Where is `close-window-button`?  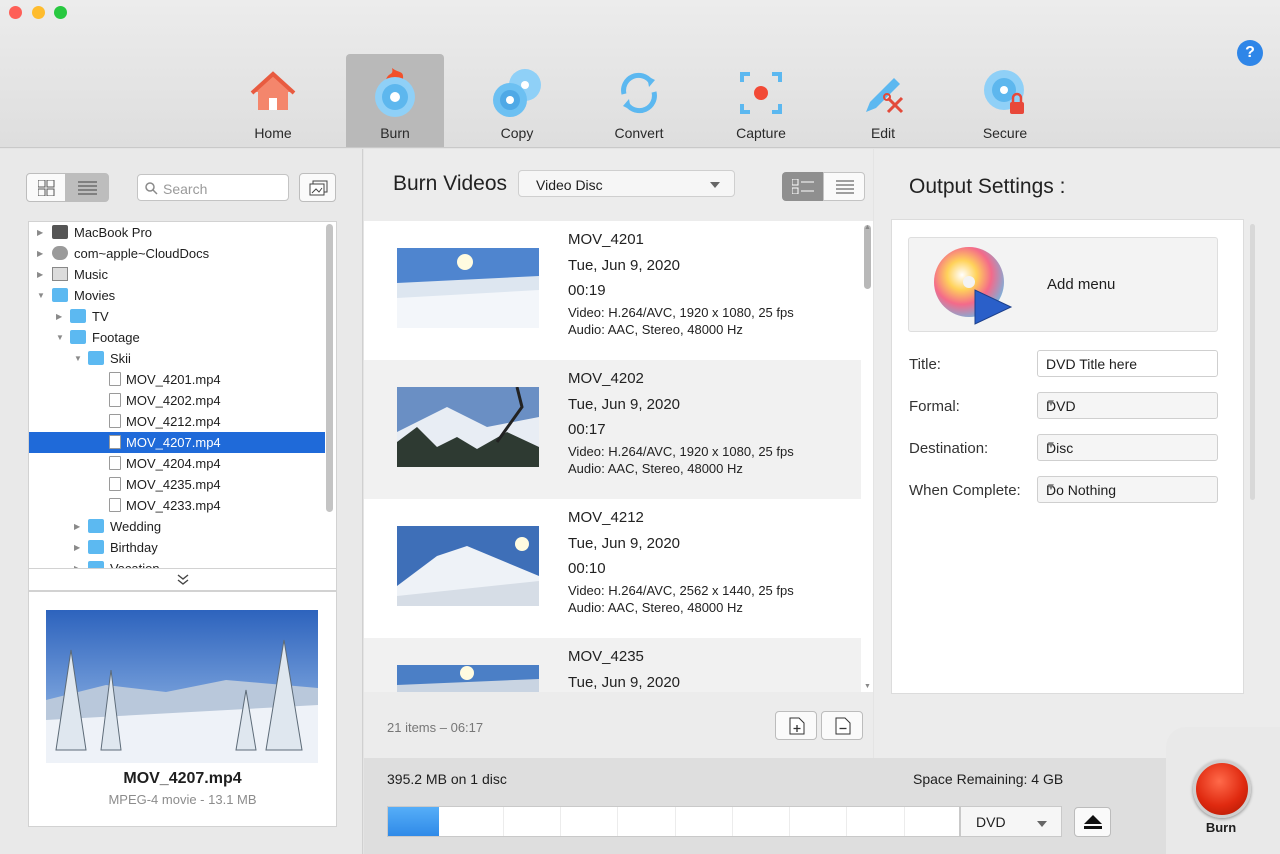
close-window-button is located at coordinates (15, 12).